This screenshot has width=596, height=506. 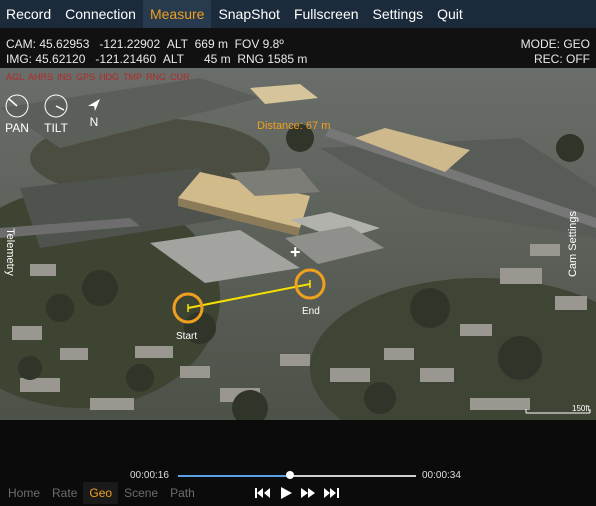 I want to click on alert-gps: GPS, so click(x=86, y=77).